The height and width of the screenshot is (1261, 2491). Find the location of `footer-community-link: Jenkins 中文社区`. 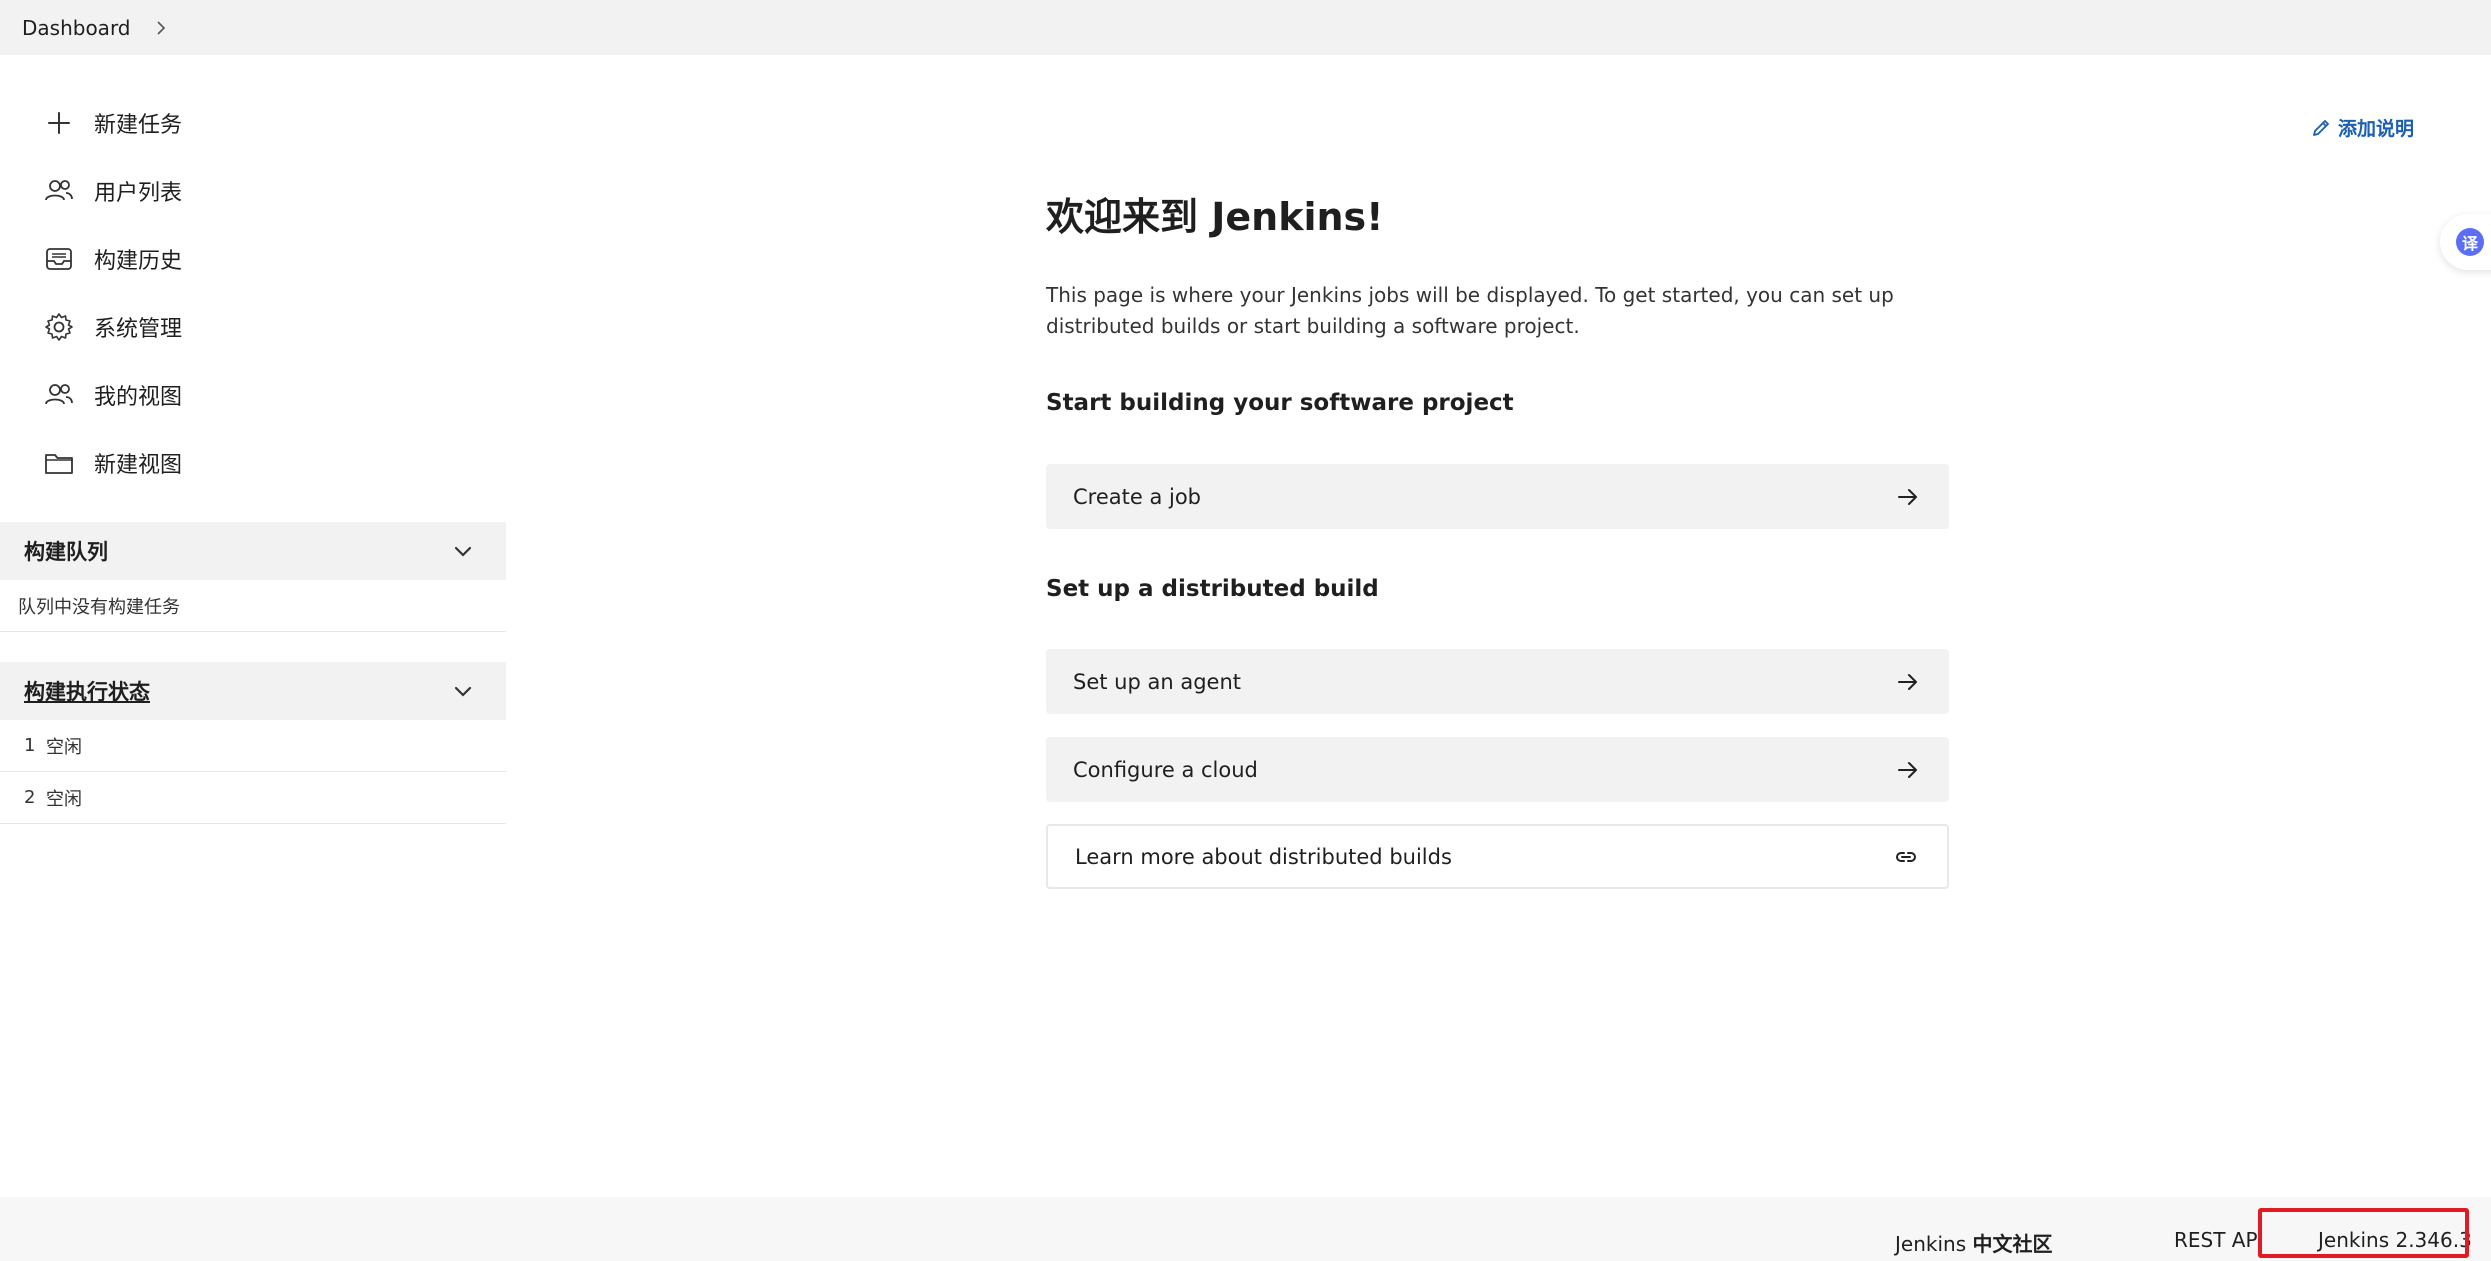

footer-community-link: Jenkins 中文社区 is located at coordinates (1973, 1242).